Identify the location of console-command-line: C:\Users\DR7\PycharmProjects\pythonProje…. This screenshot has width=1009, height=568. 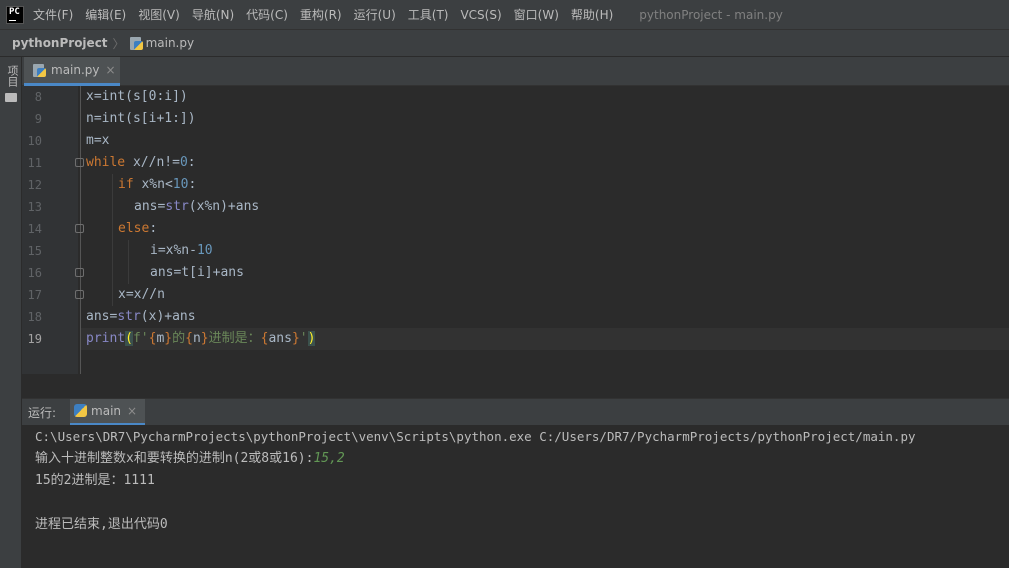
(475, 436).